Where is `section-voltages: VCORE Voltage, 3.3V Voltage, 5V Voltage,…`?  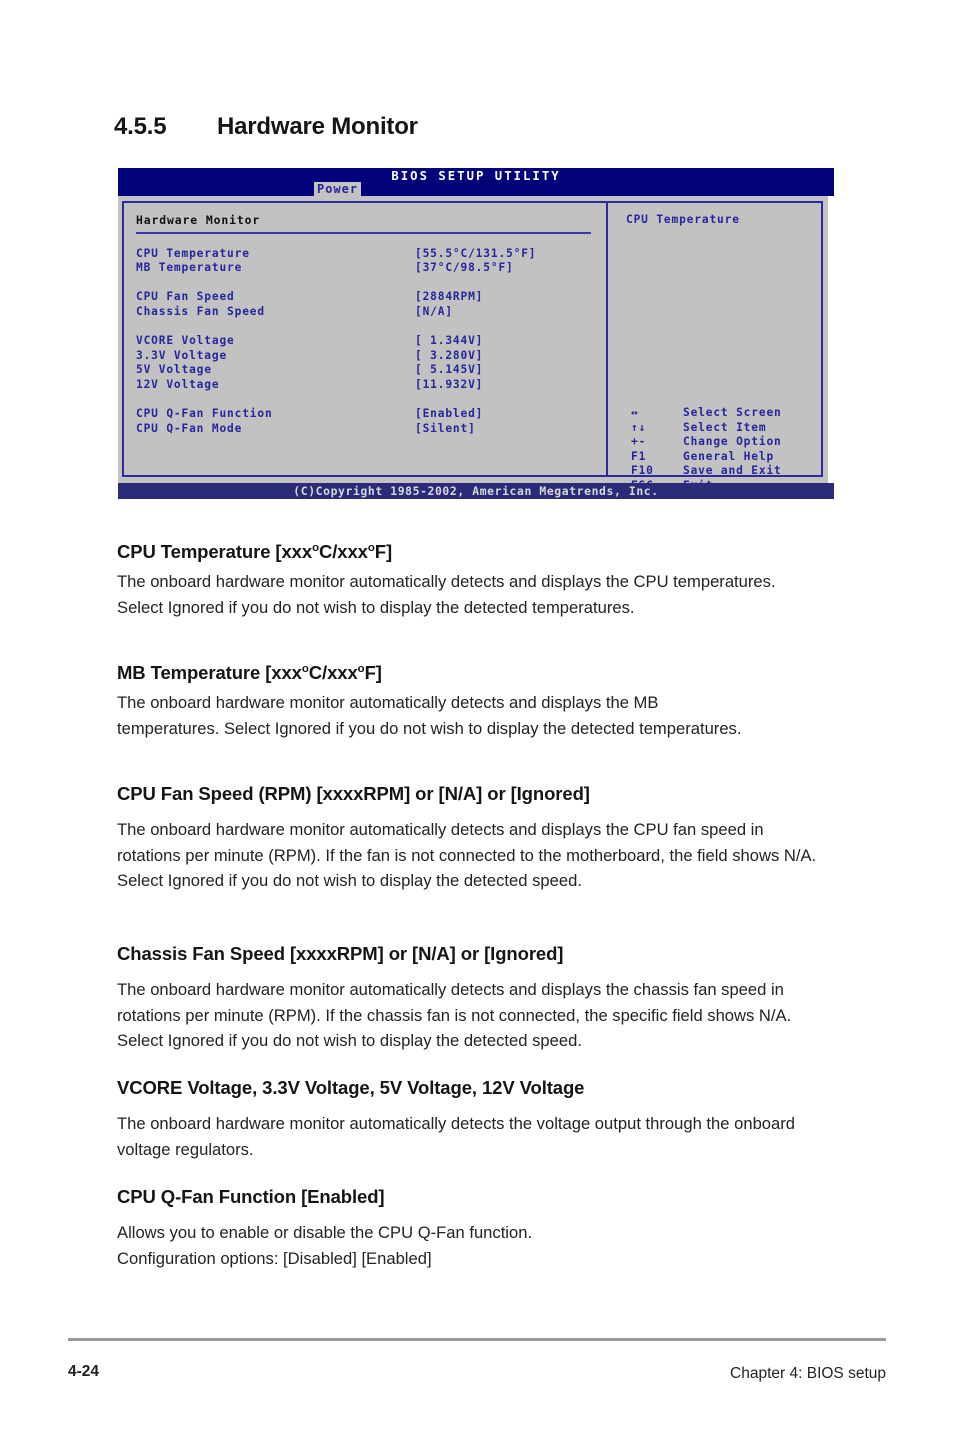
section-voltages: VCORE Voltage, 3.3V Voltage, 5V Voltage,… is located at coordinates (462, 1119).